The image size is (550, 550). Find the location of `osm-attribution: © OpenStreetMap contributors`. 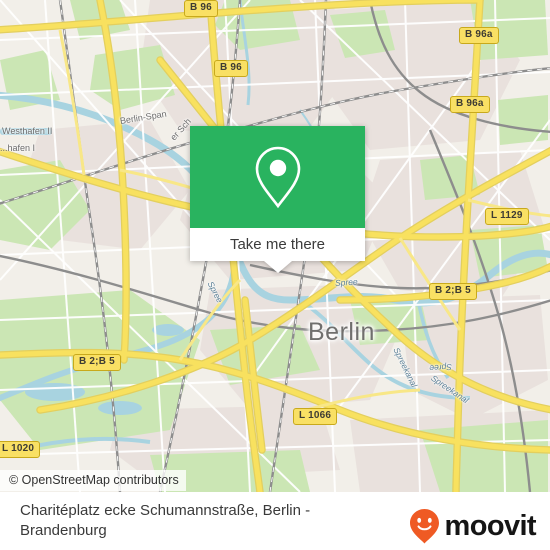

osm-attribution: © OpenStreetMap contributors is located at coordinates (93, 480).